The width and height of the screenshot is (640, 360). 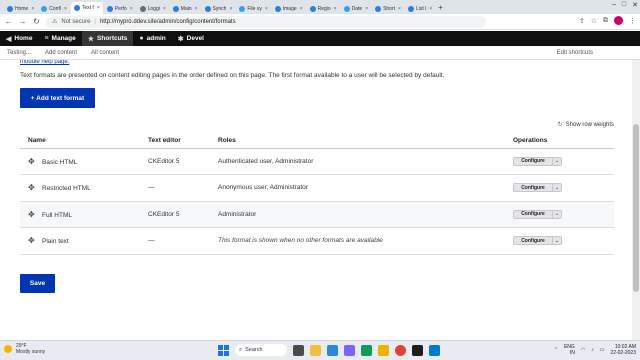 I want to click on weather-widget: 29°F Mostly sunny, so click(x=24, y=349).